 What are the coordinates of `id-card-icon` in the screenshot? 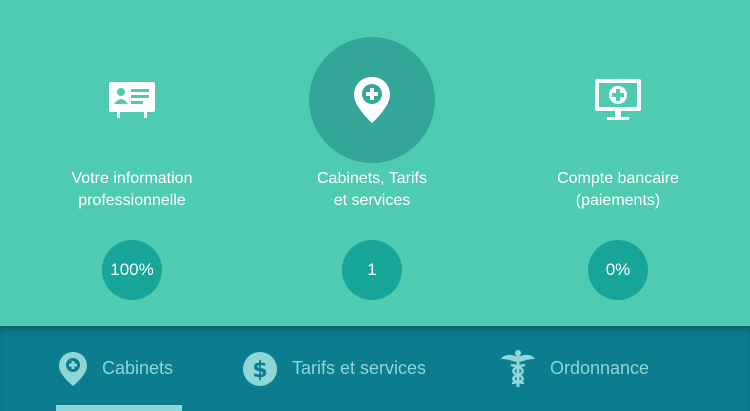 It's located at (132, 100).